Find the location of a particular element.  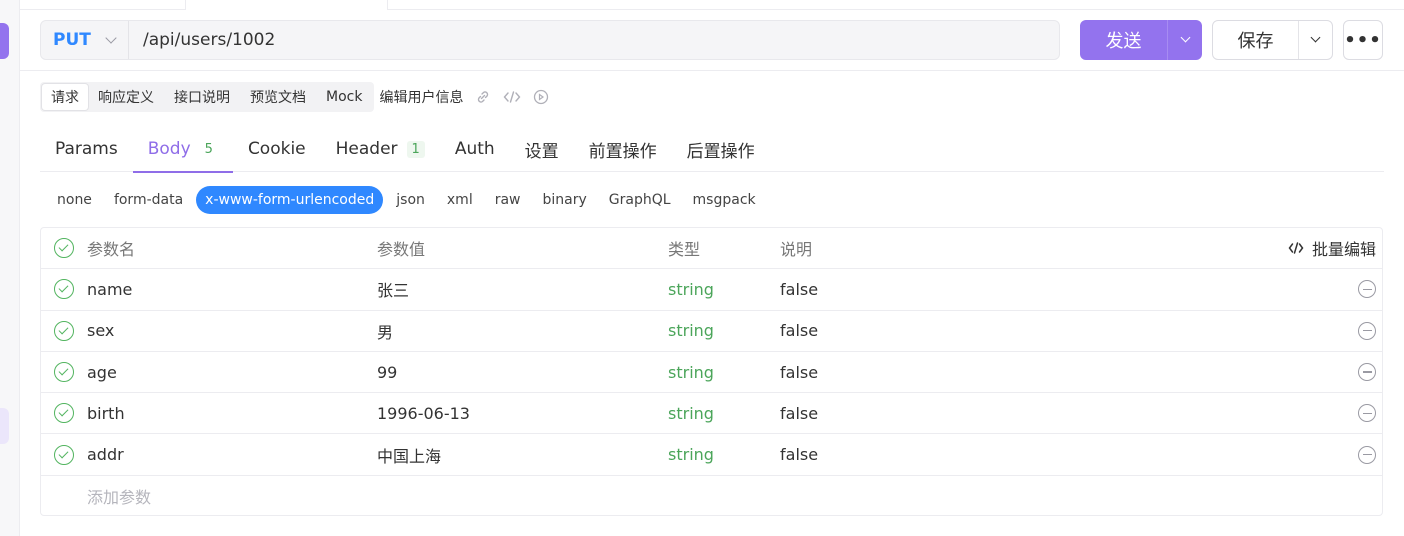

tab-label: 后置操作 is located at coordinates (720, 151).